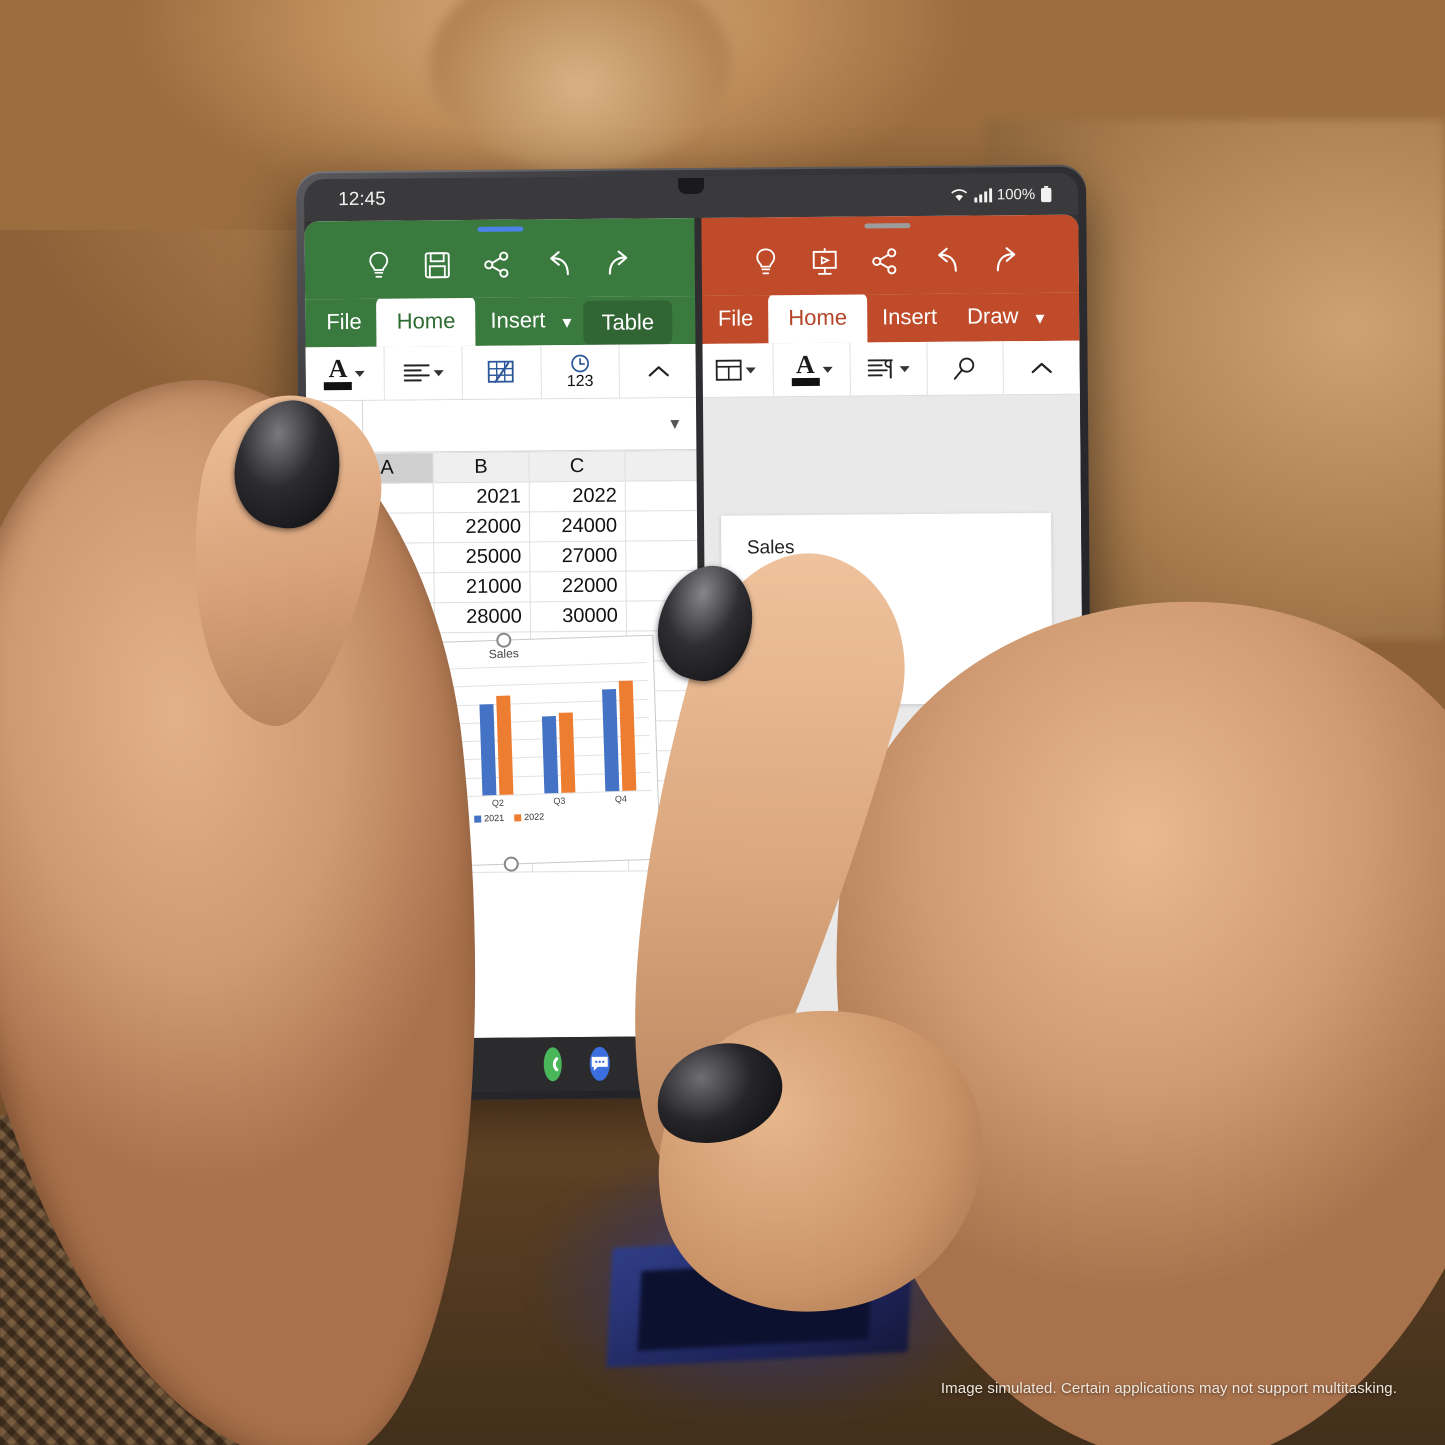  Describe the element at coordinates (325, 588) in the screenshot. I see `row-header-4: 4` at that location.